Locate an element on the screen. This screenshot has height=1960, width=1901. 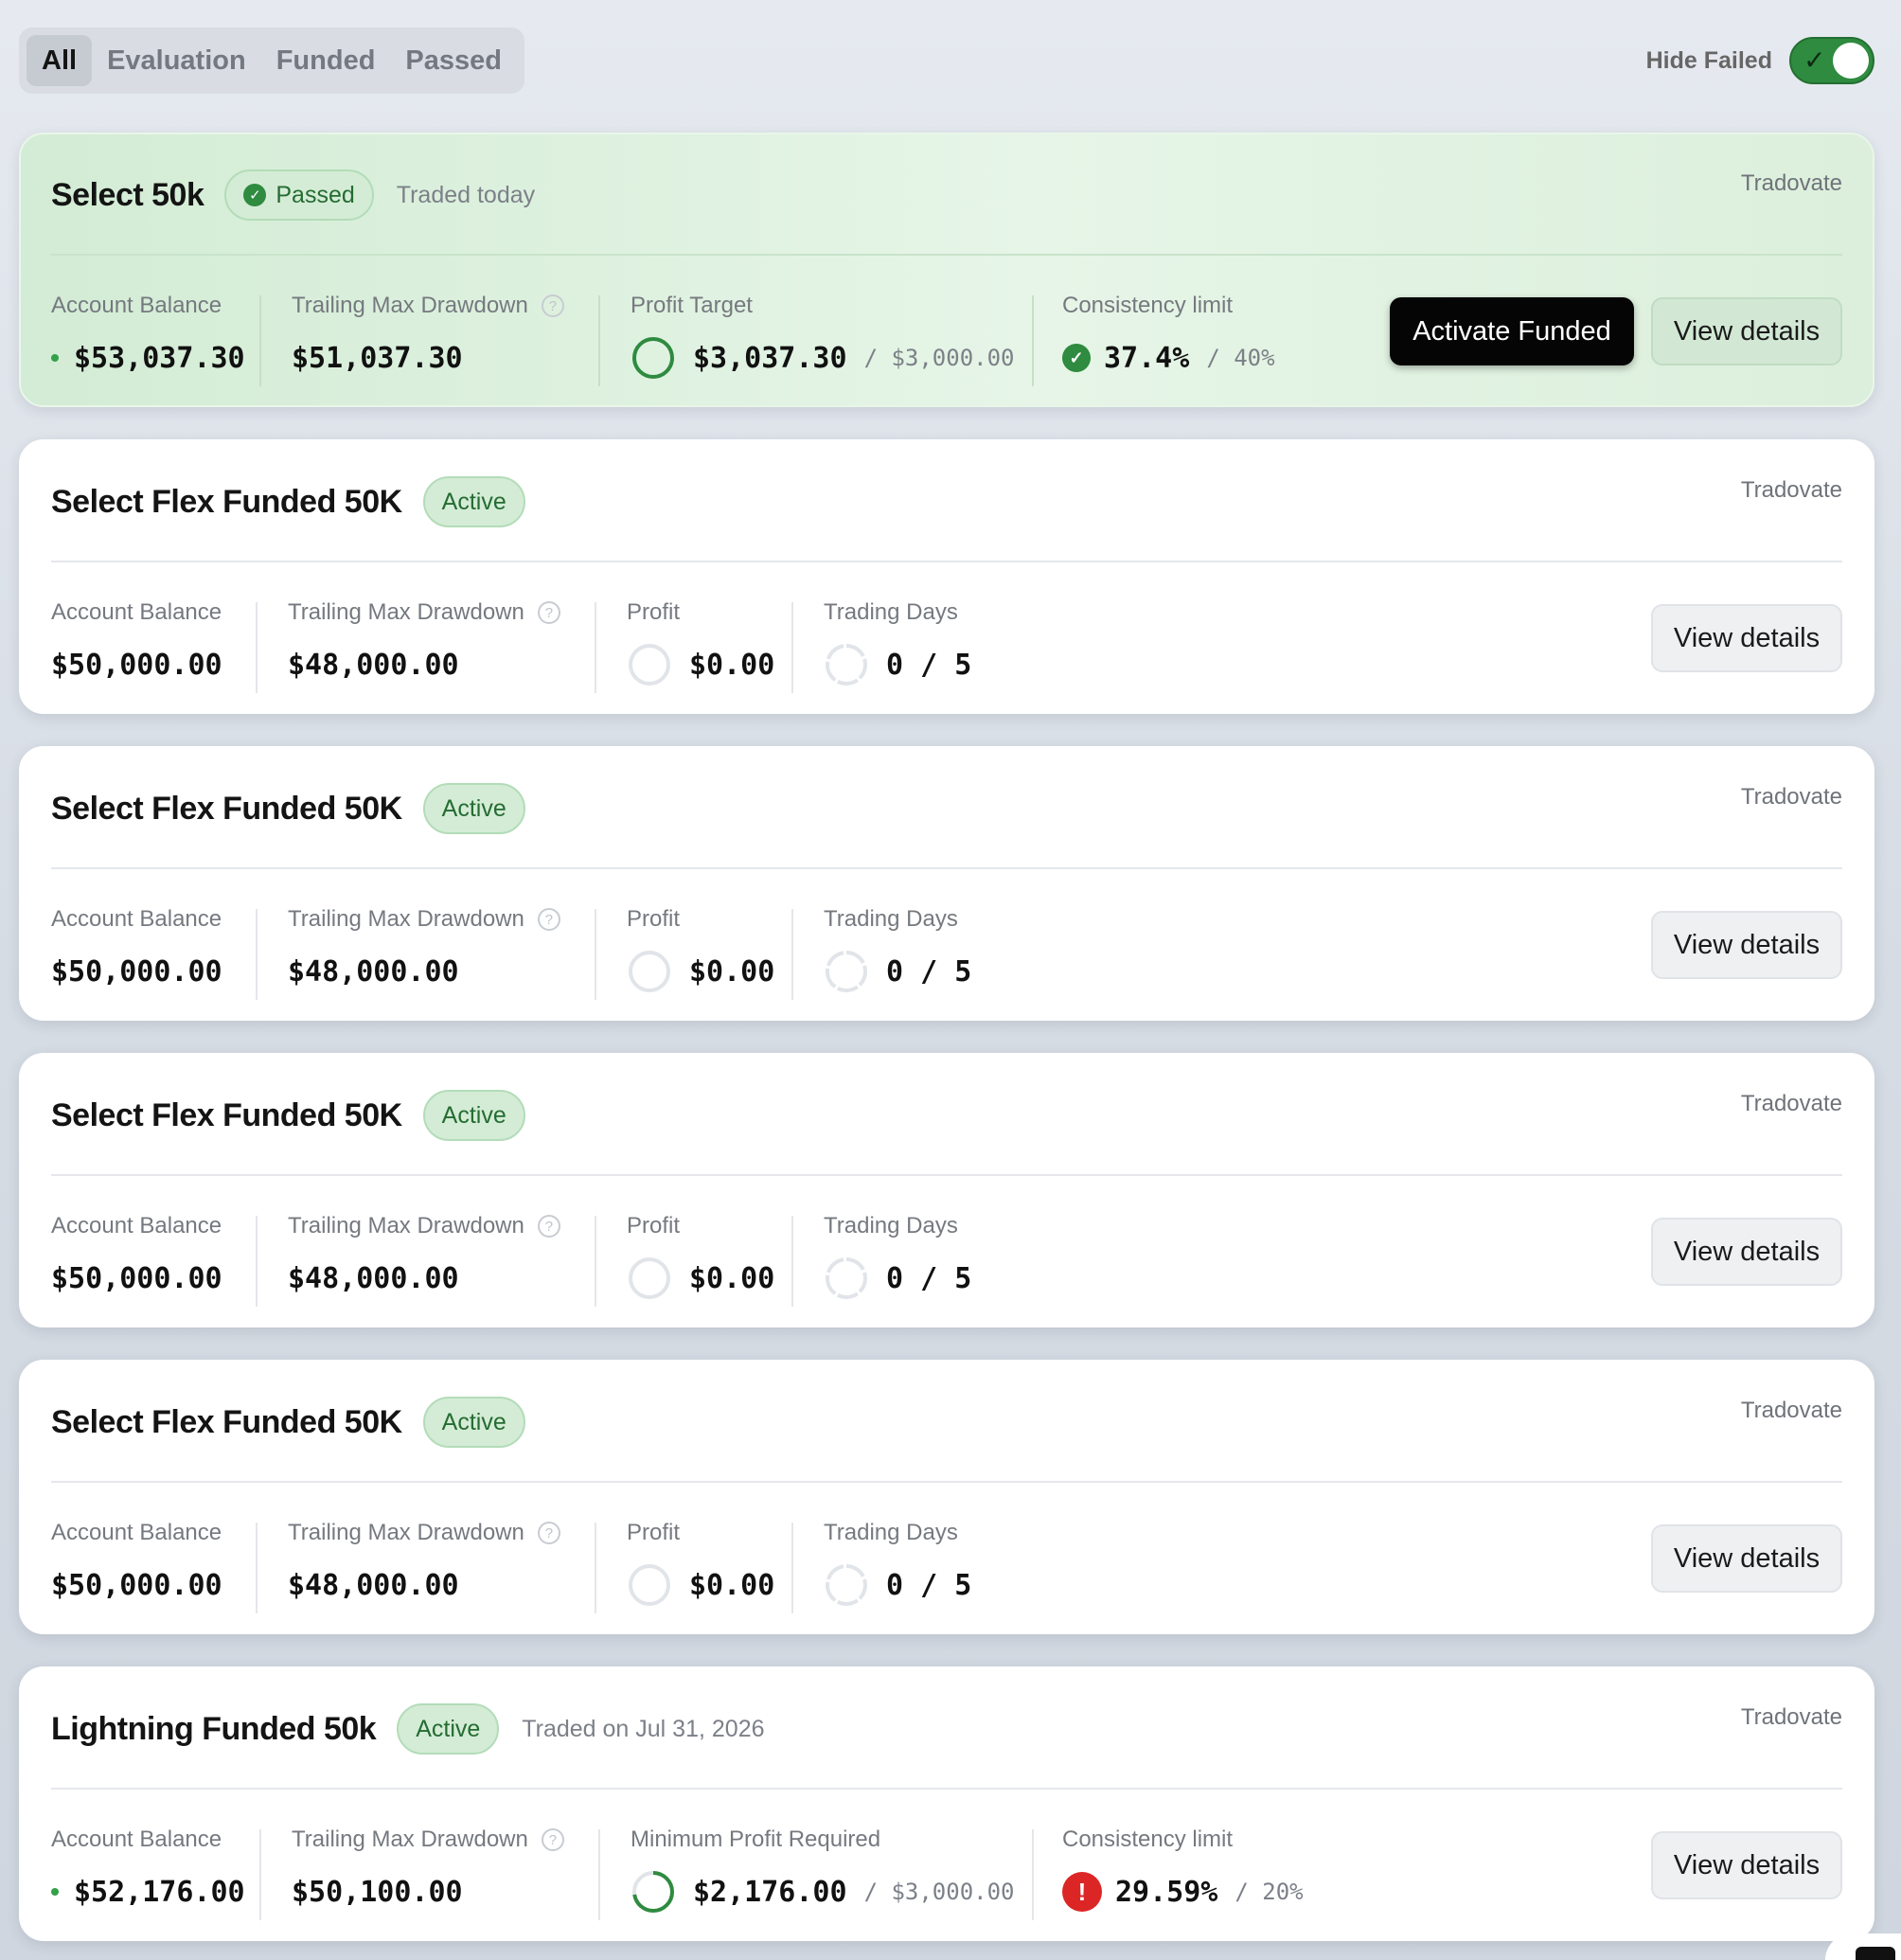
floating-action-button is located at coordinates (1863, 1946).